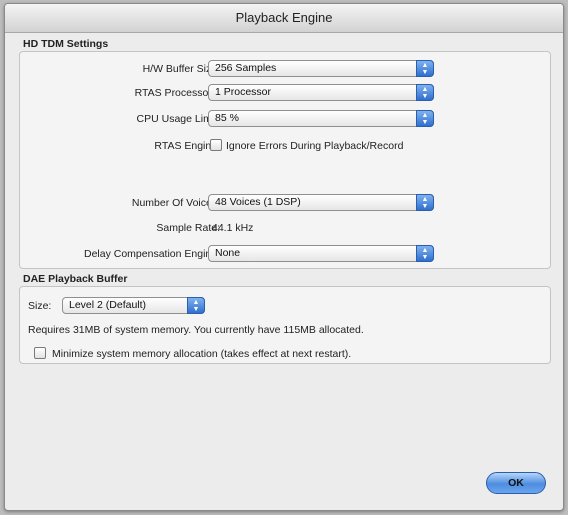  What do you see at coordinates (258, 202) in the screenshot?
I see `voices-value: 48 Voices (1 DSP)` at bounding box center [258, 202].